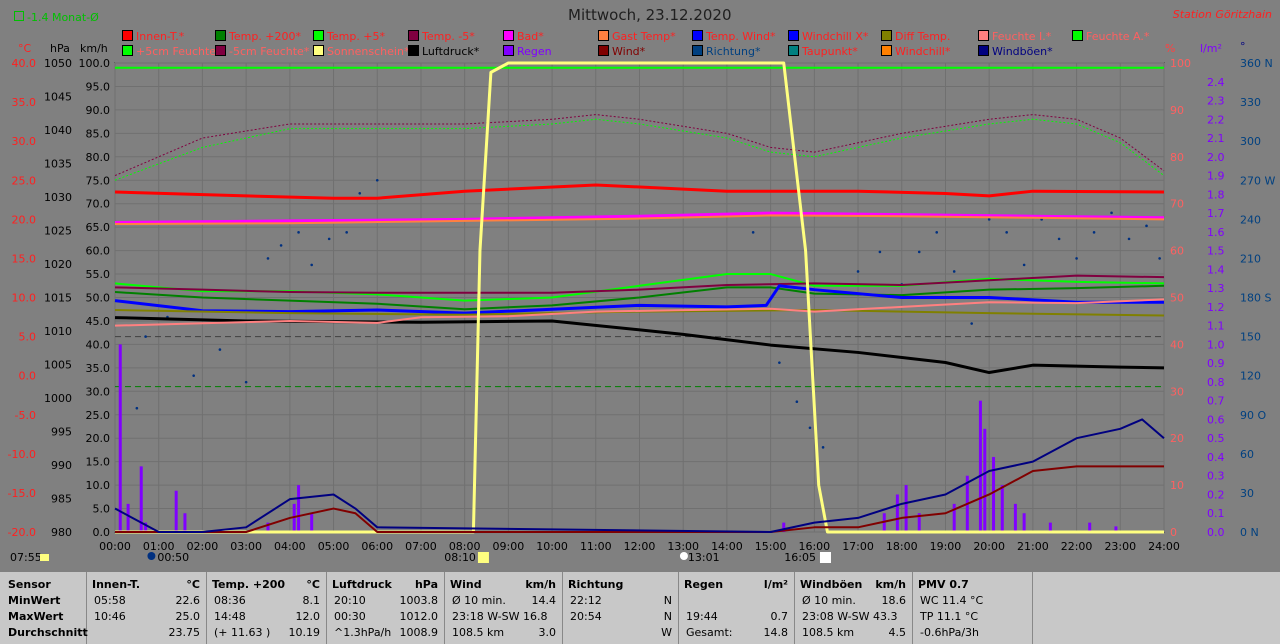 Image resolution: width=1280 pixels, height=644 pixels. Describe the element at coordinates (44, 557) in the screenshot. I see `sun-icon` at that location.